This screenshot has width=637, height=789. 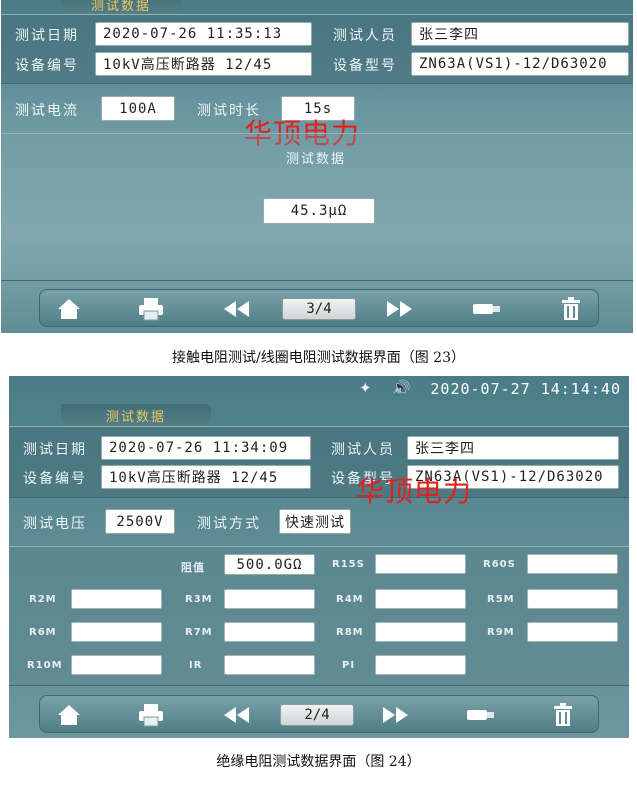 I want to click on pi-field, so click(x=420, y=665).